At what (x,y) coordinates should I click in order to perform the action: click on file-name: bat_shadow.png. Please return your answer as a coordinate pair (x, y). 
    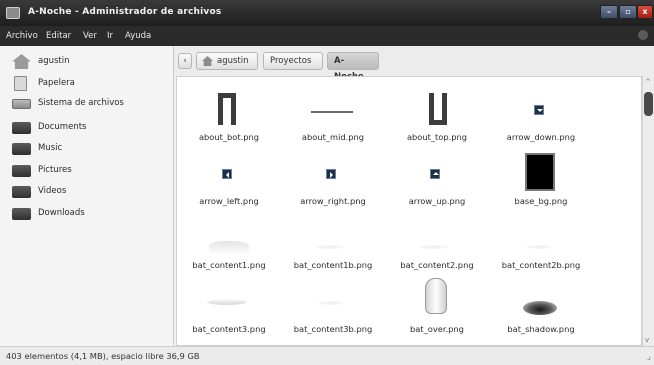
    Looking at the image, I should click on (541, 329).